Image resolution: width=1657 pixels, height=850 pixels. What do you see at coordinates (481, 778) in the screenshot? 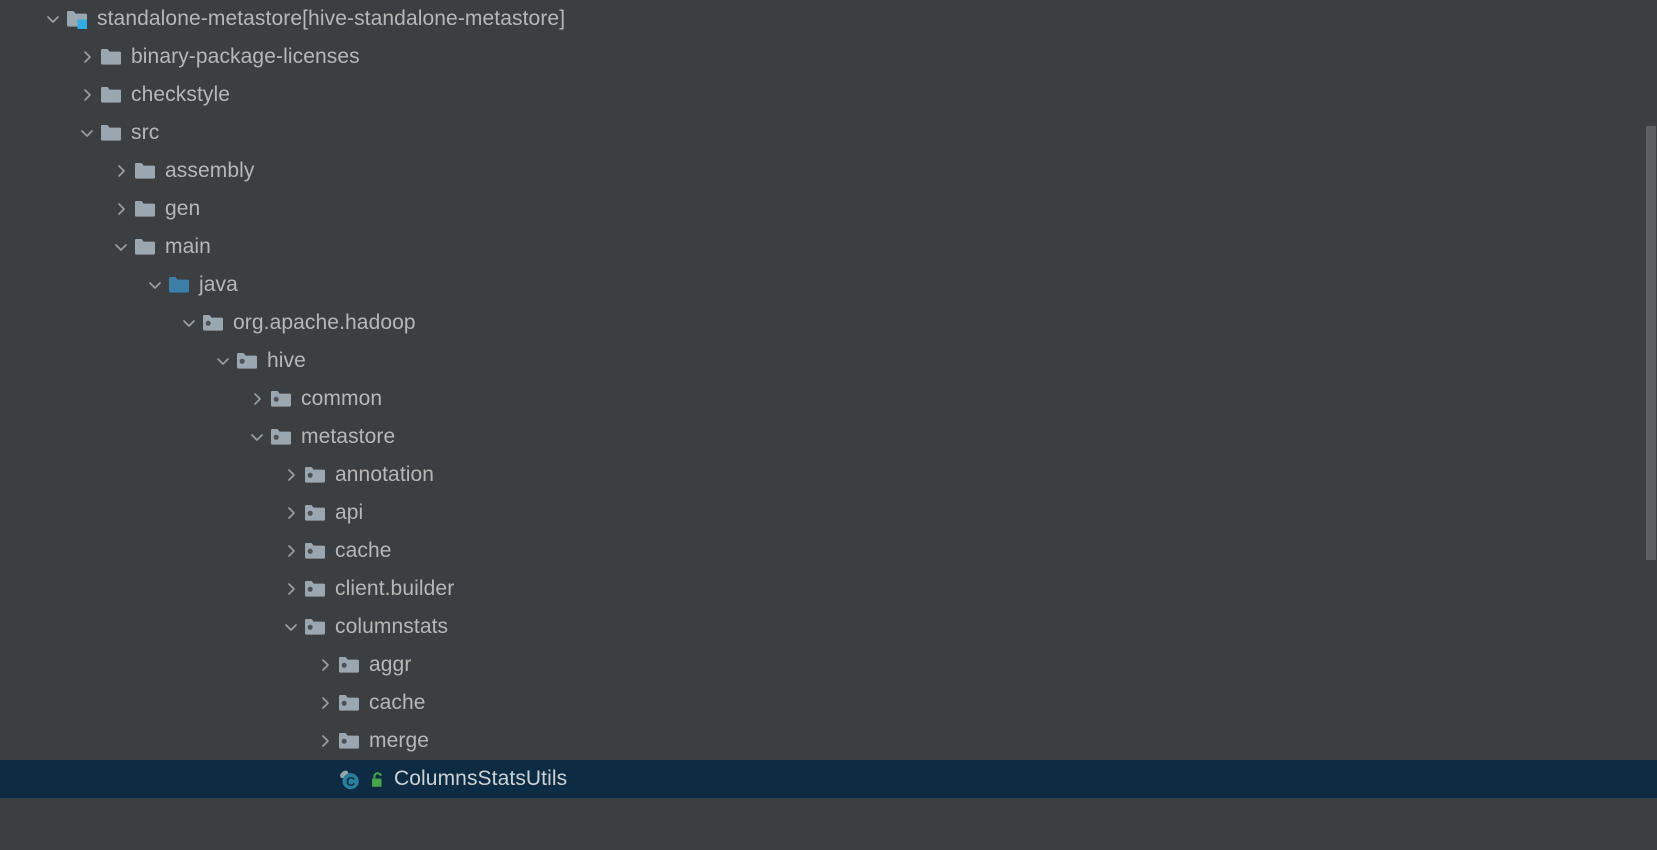
I see `tree-node-label: ColumnsStatsUtils` at bounding box center [481, 778].